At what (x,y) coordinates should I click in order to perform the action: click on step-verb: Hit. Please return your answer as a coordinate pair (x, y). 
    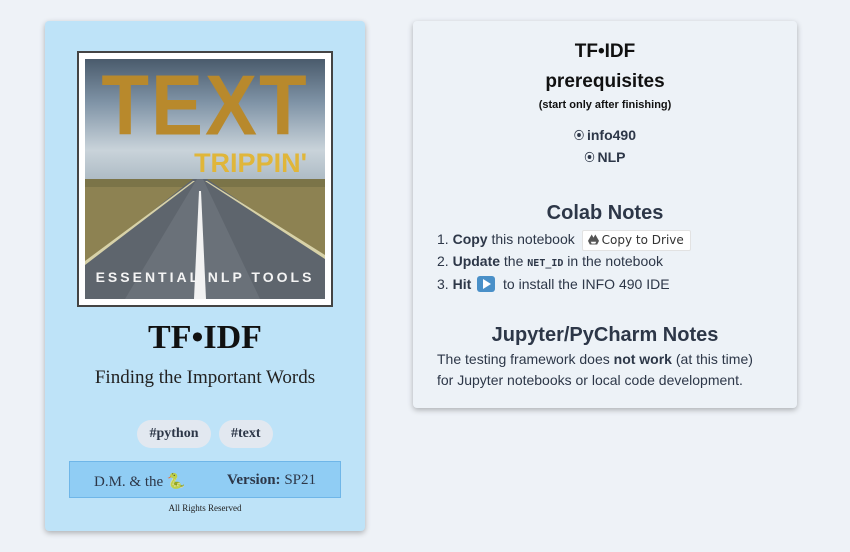
    Looking at the image, I should click on (462, 284).